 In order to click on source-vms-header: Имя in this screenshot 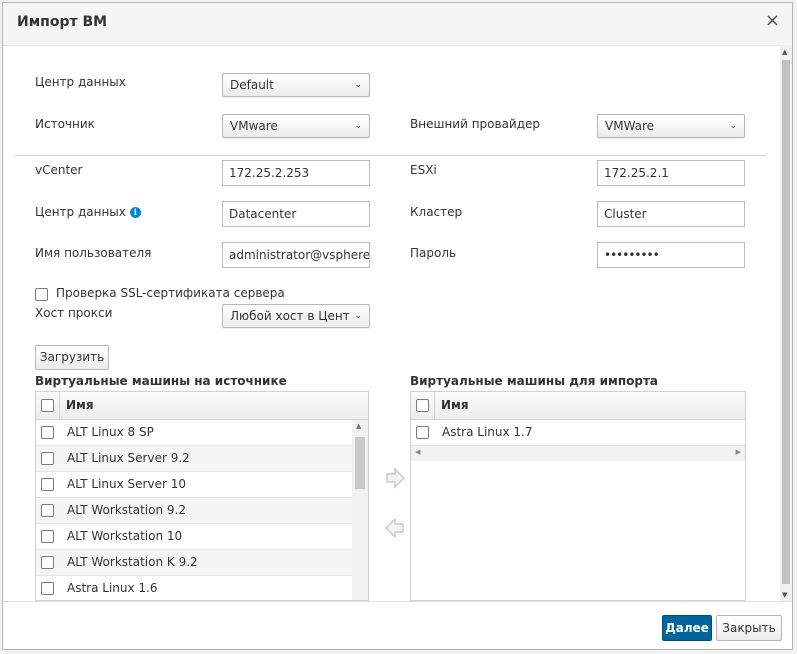, I will do `click(202, 406)`.